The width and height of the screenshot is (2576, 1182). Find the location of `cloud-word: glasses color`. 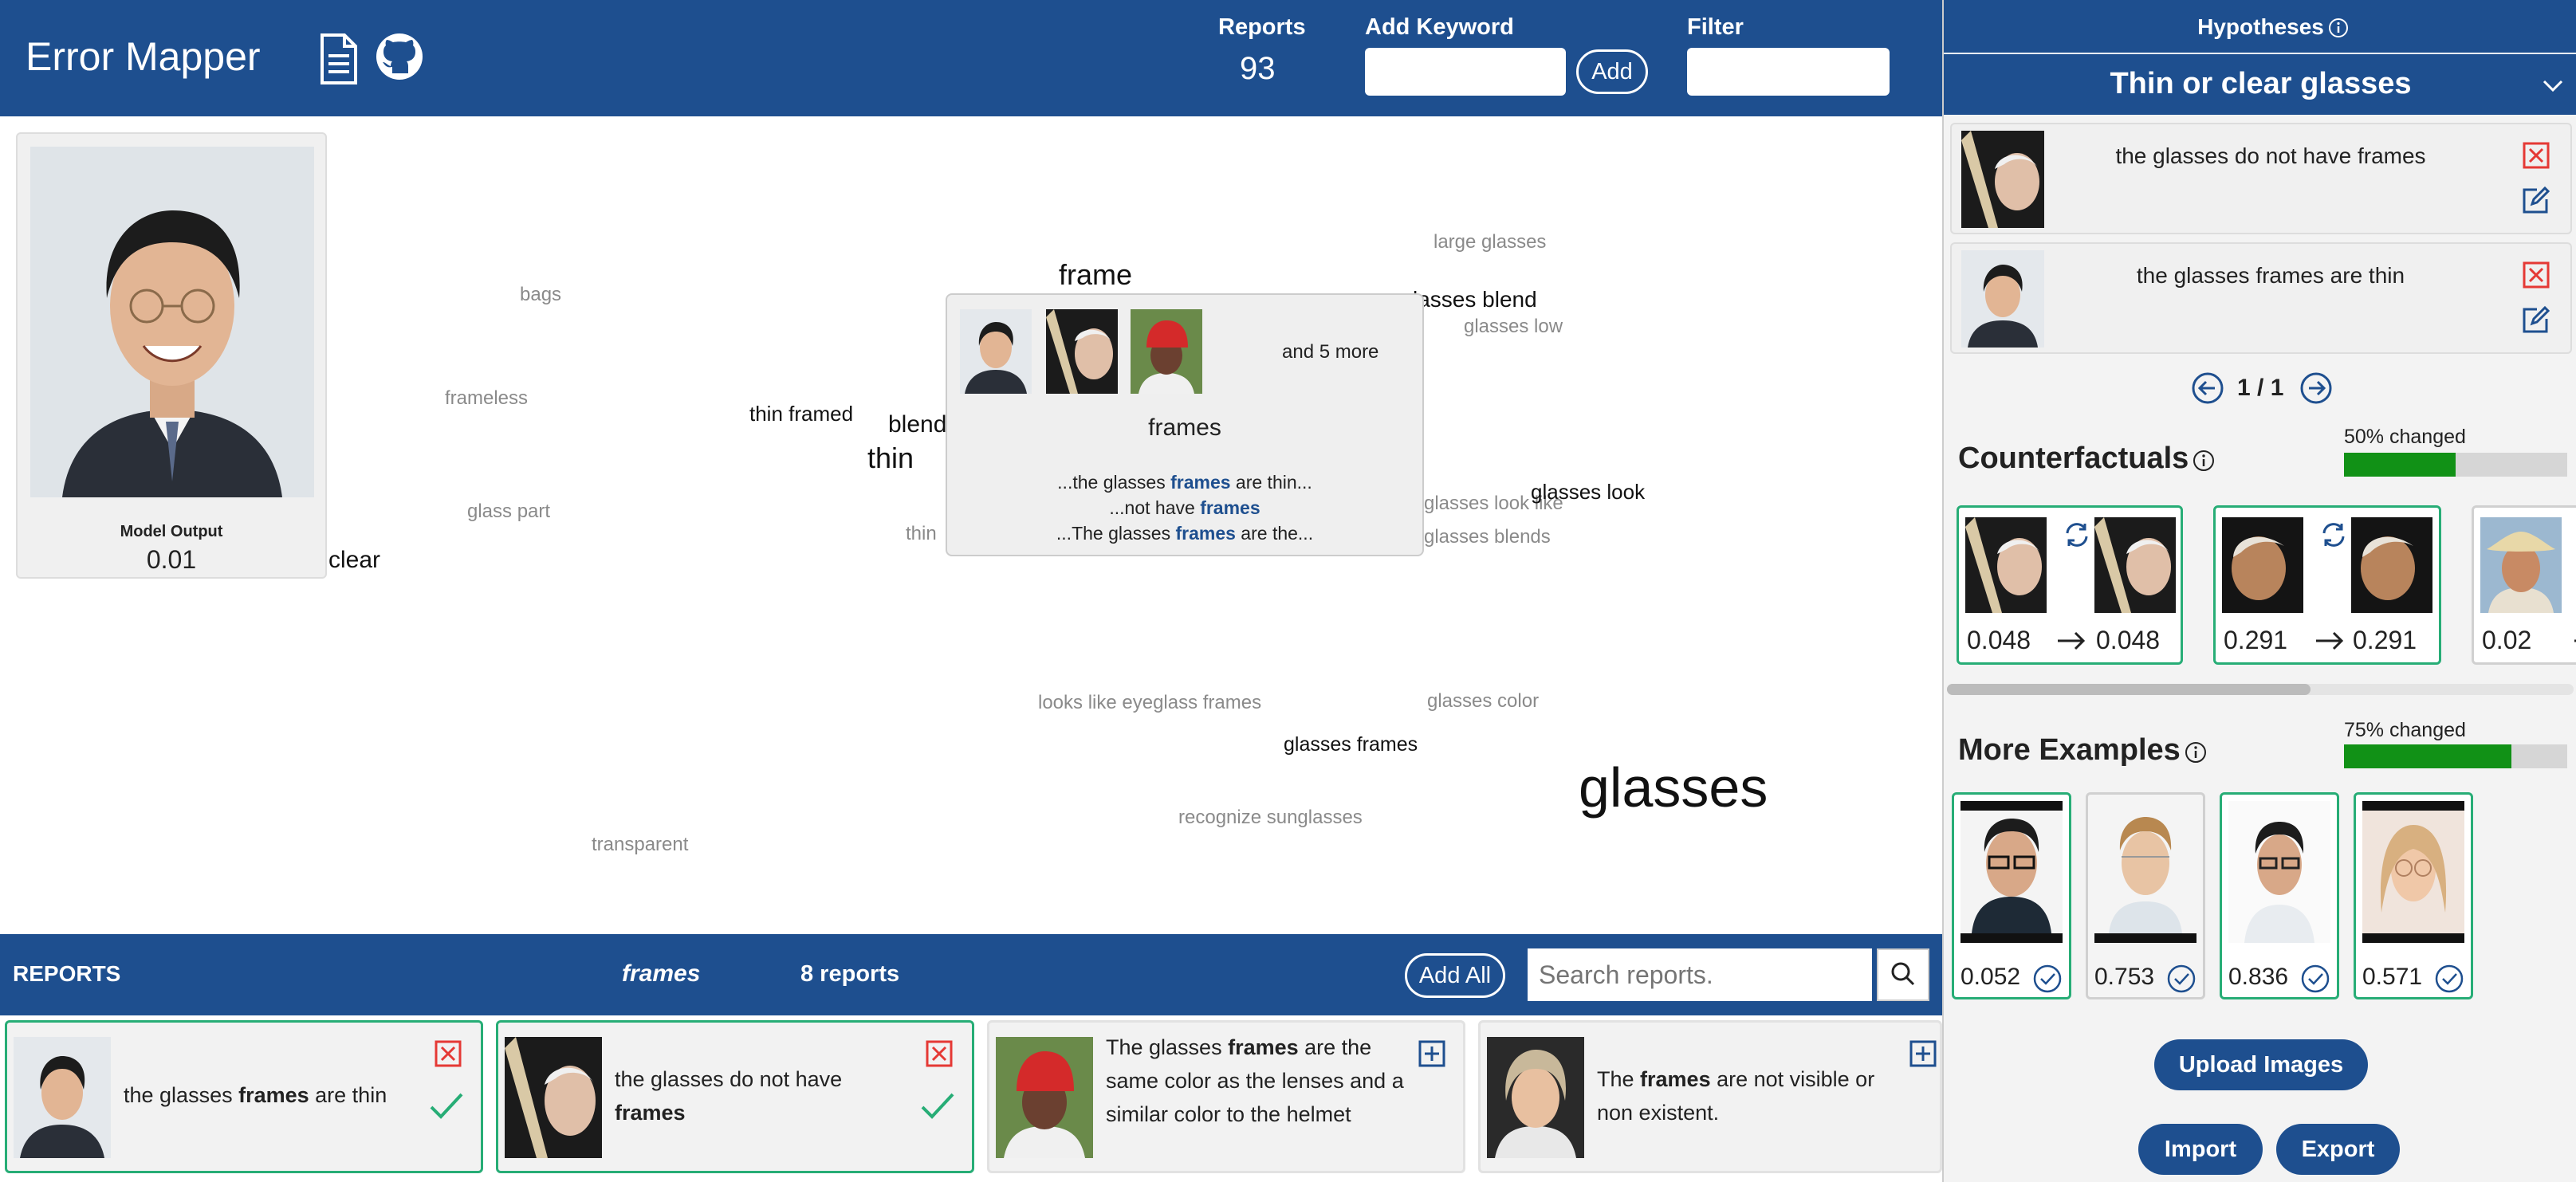

cloud-word: glasses color is located at coordinates (1483, 701).